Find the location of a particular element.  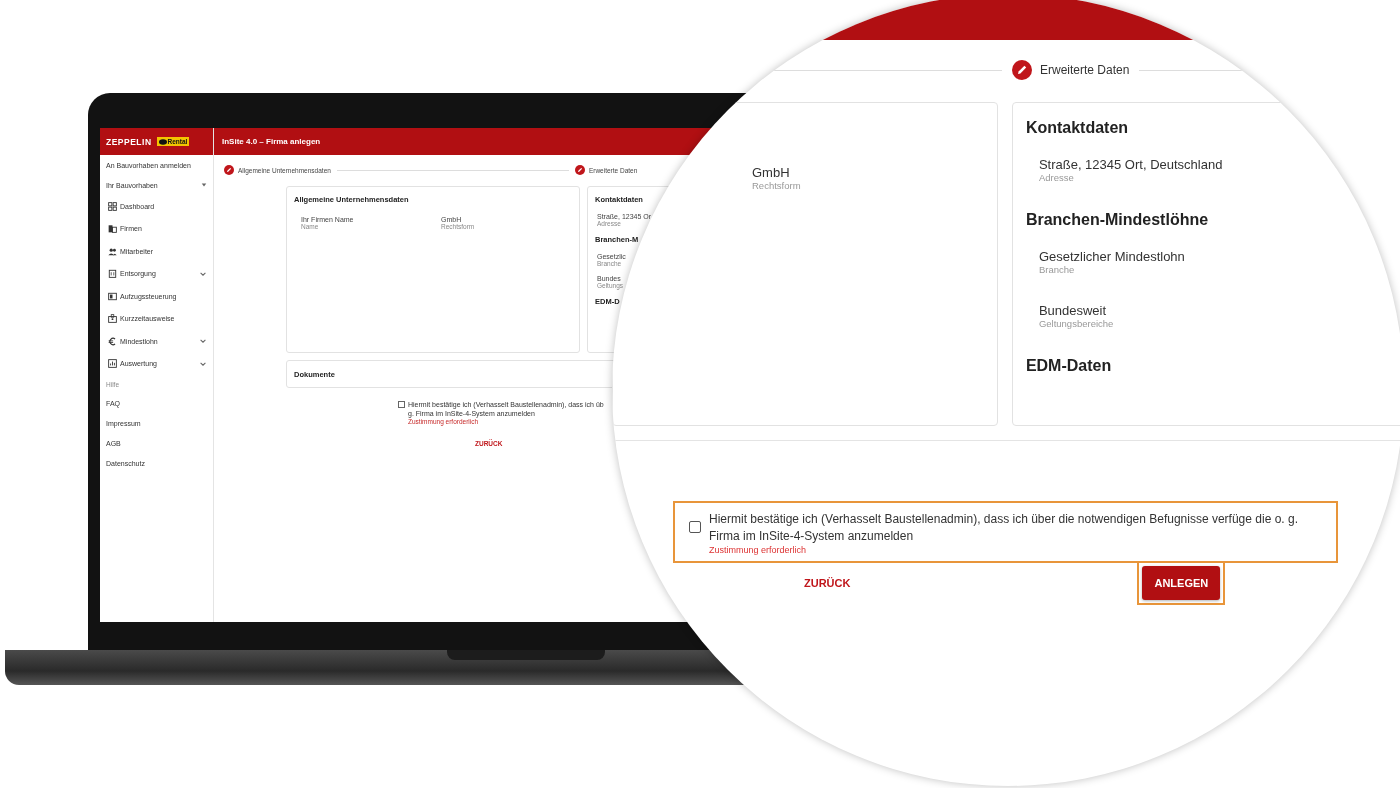

caret-icon is located at coordinates (204, 185).